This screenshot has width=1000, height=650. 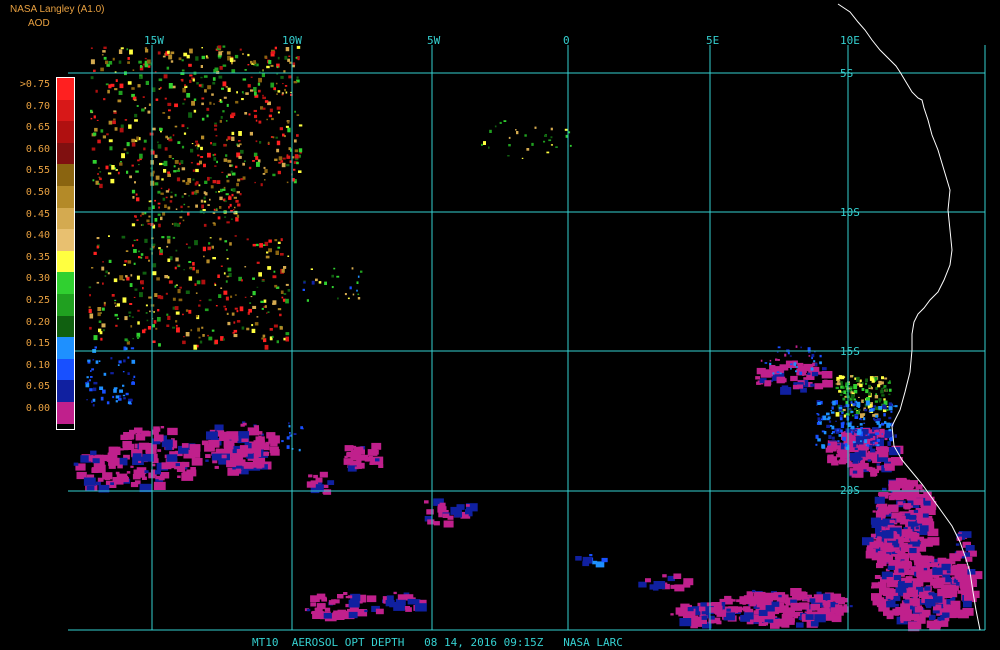 I want to click on legend-label: 0.15, so click(x=37, y=344).